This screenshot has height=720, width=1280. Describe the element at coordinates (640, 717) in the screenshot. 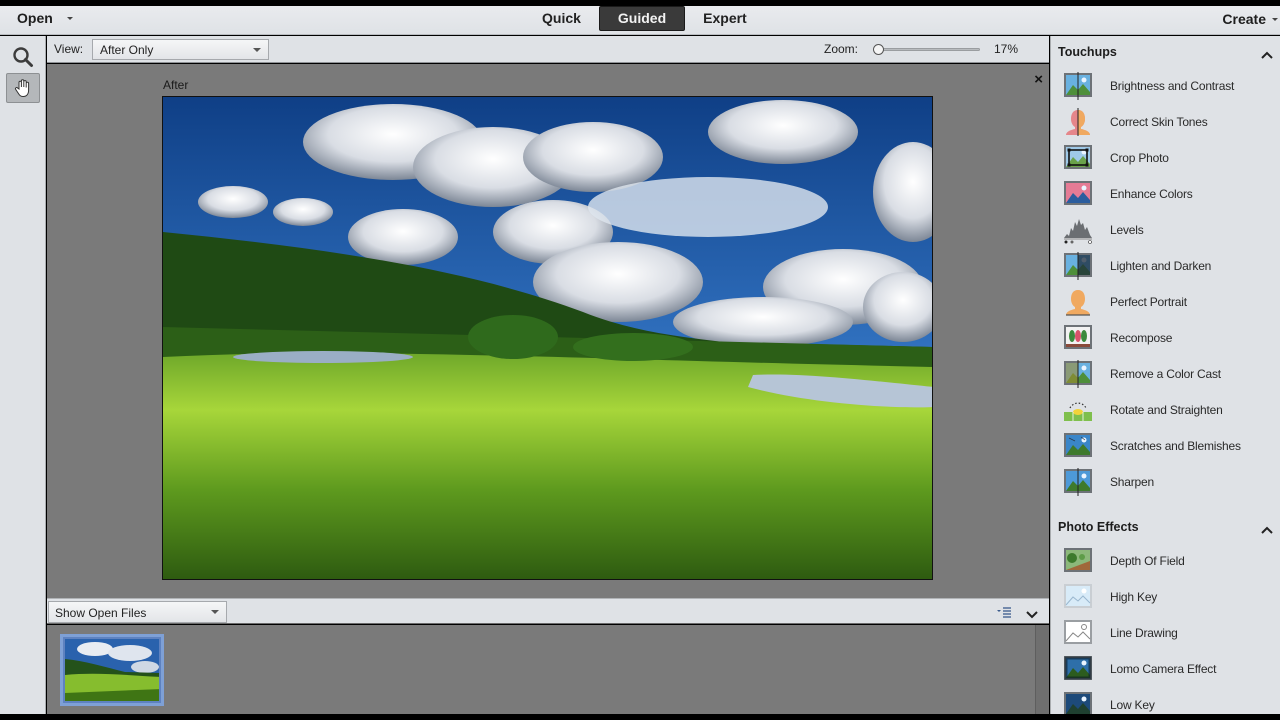

I see `bottom-border` at that location.